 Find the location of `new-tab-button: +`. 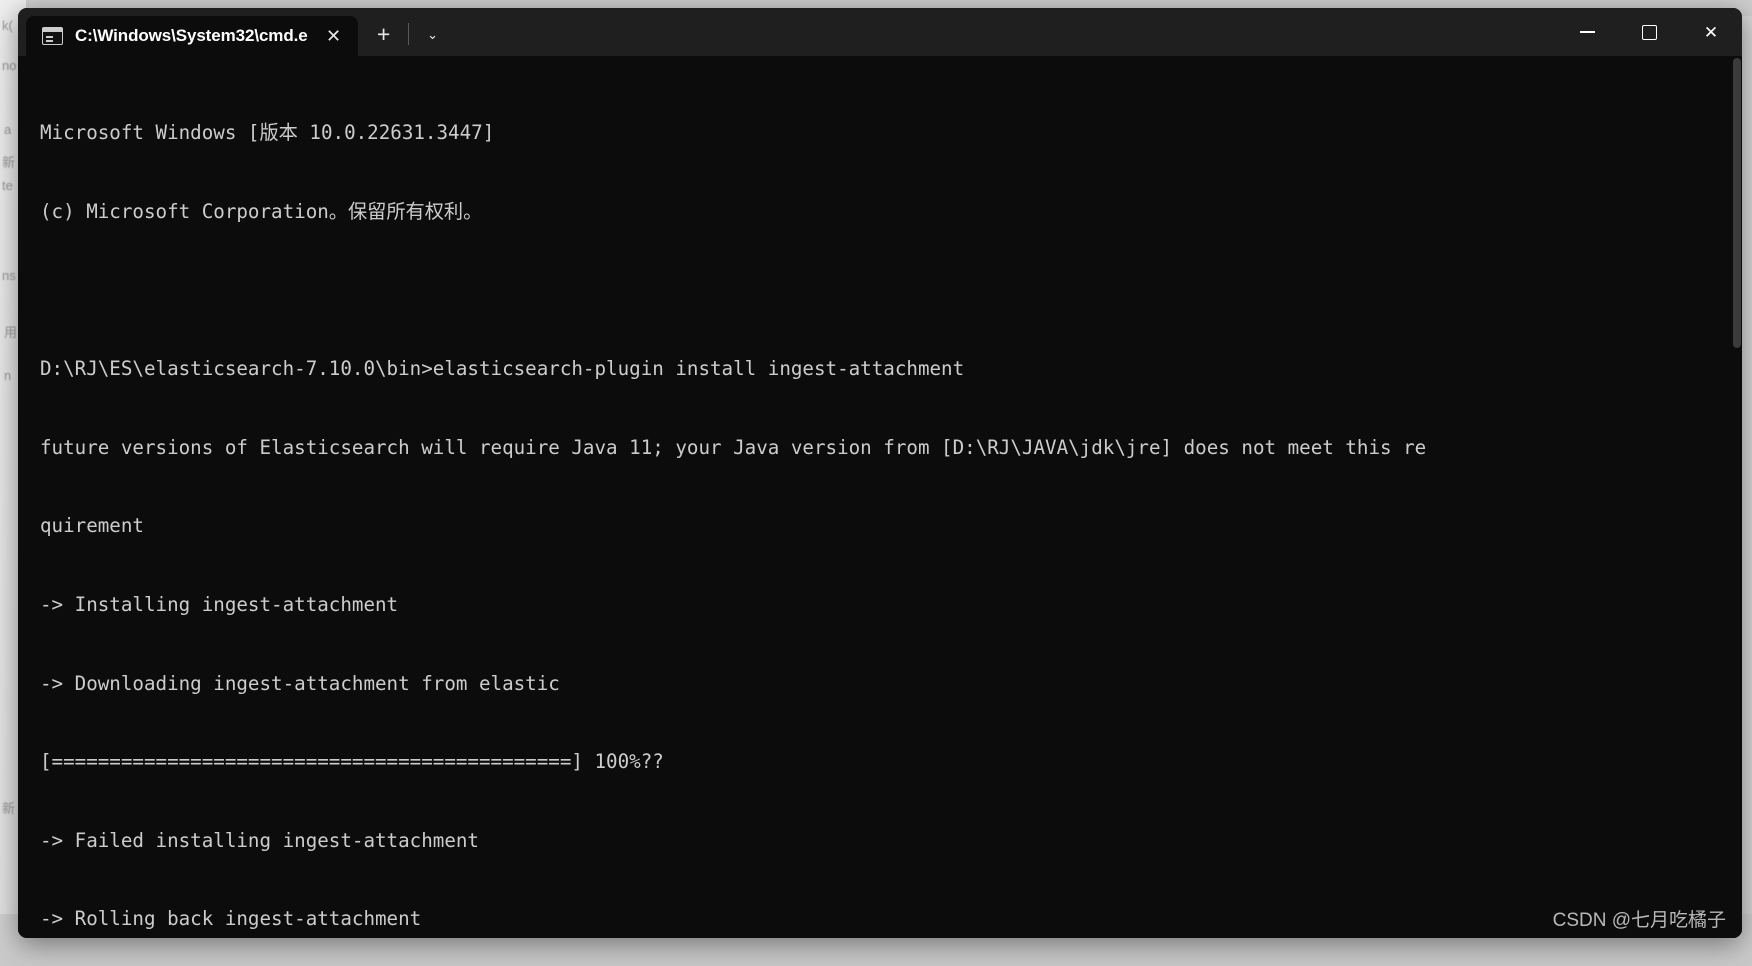

new-tab-button: + is located at coordinates (384, 34).